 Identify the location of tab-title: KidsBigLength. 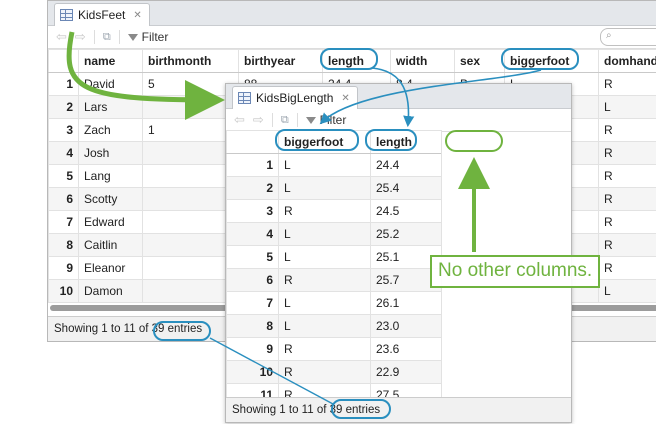
(295, 98).